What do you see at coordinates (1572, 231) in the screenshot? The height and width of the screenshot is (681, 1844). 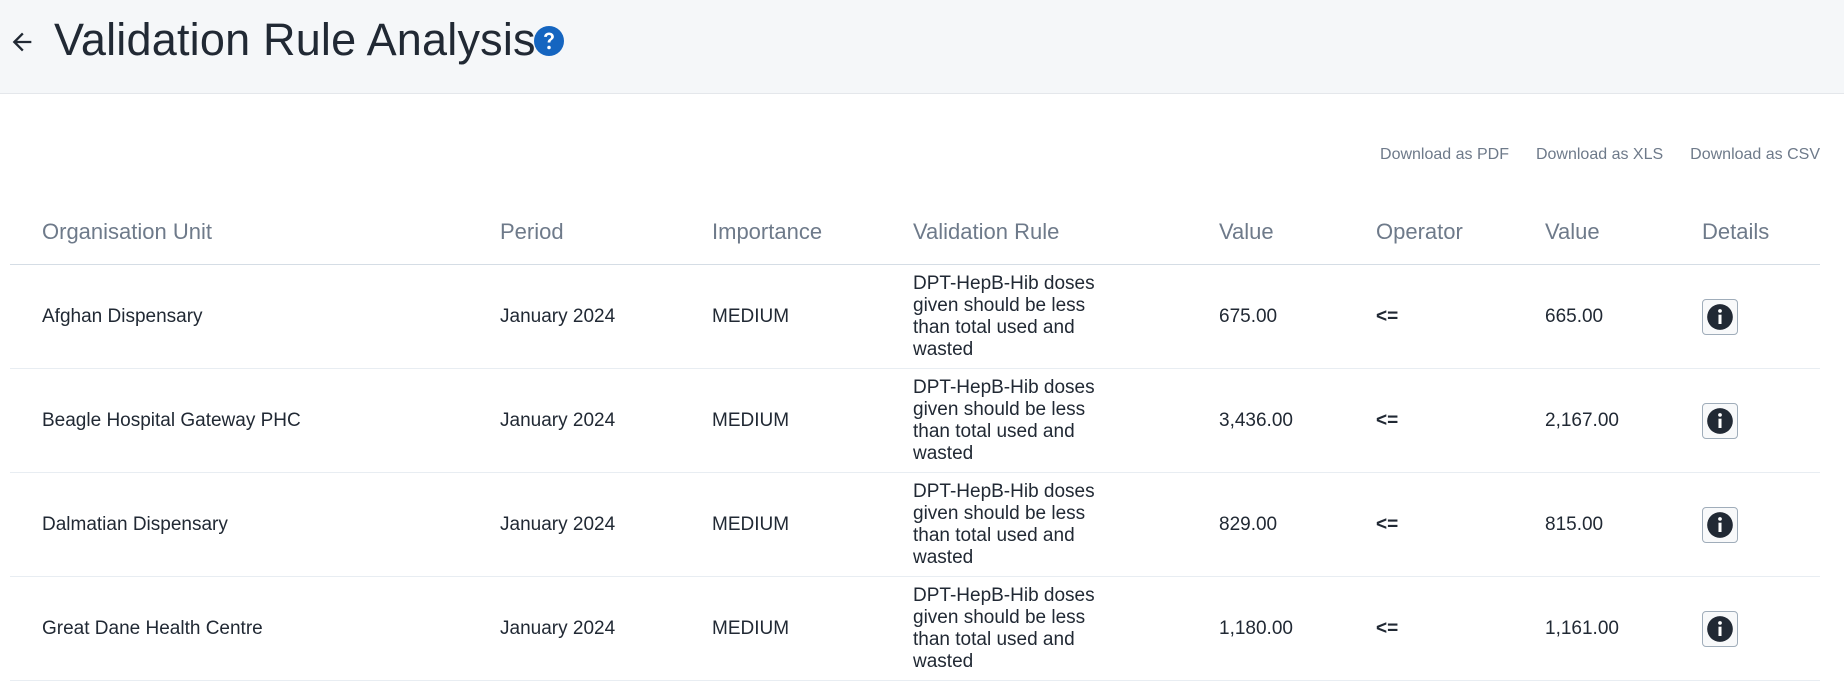 I see `column-header-right-value: Value` at bounding box center [1572, 231].